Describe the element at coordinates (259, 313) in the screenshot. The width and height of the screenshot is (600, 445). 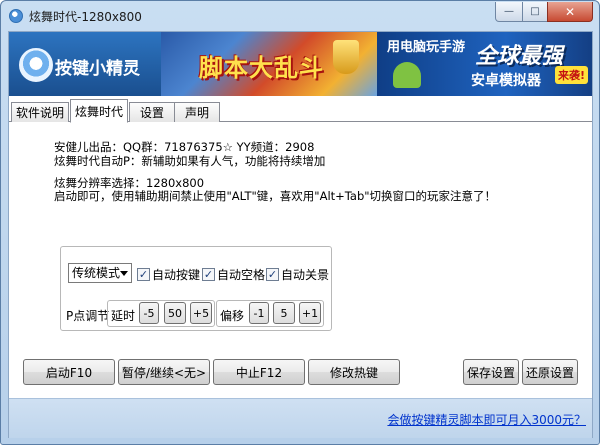
I see `offset-minus-button: -1` at that location.